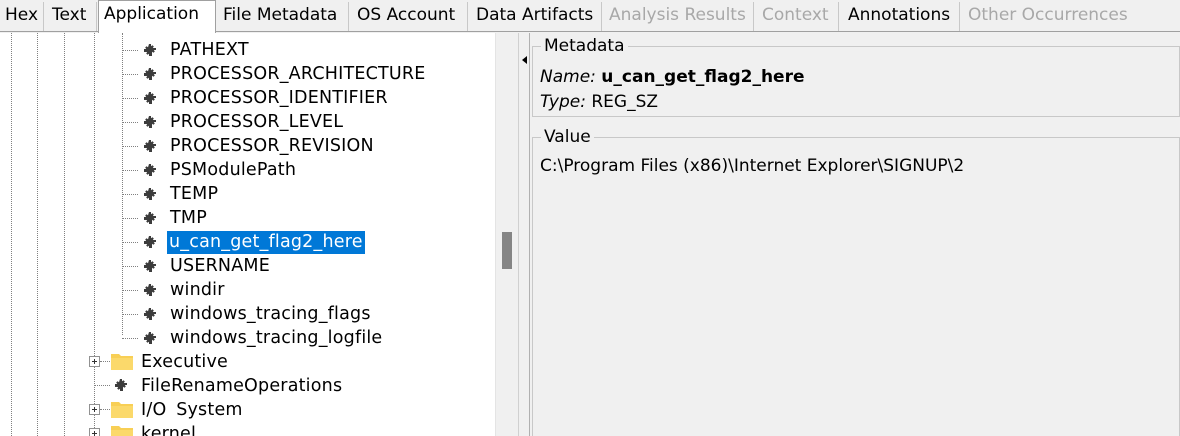 This screenshot has height=436, width=1180. I want to click on tree-scrollbar, so click(506, 234).